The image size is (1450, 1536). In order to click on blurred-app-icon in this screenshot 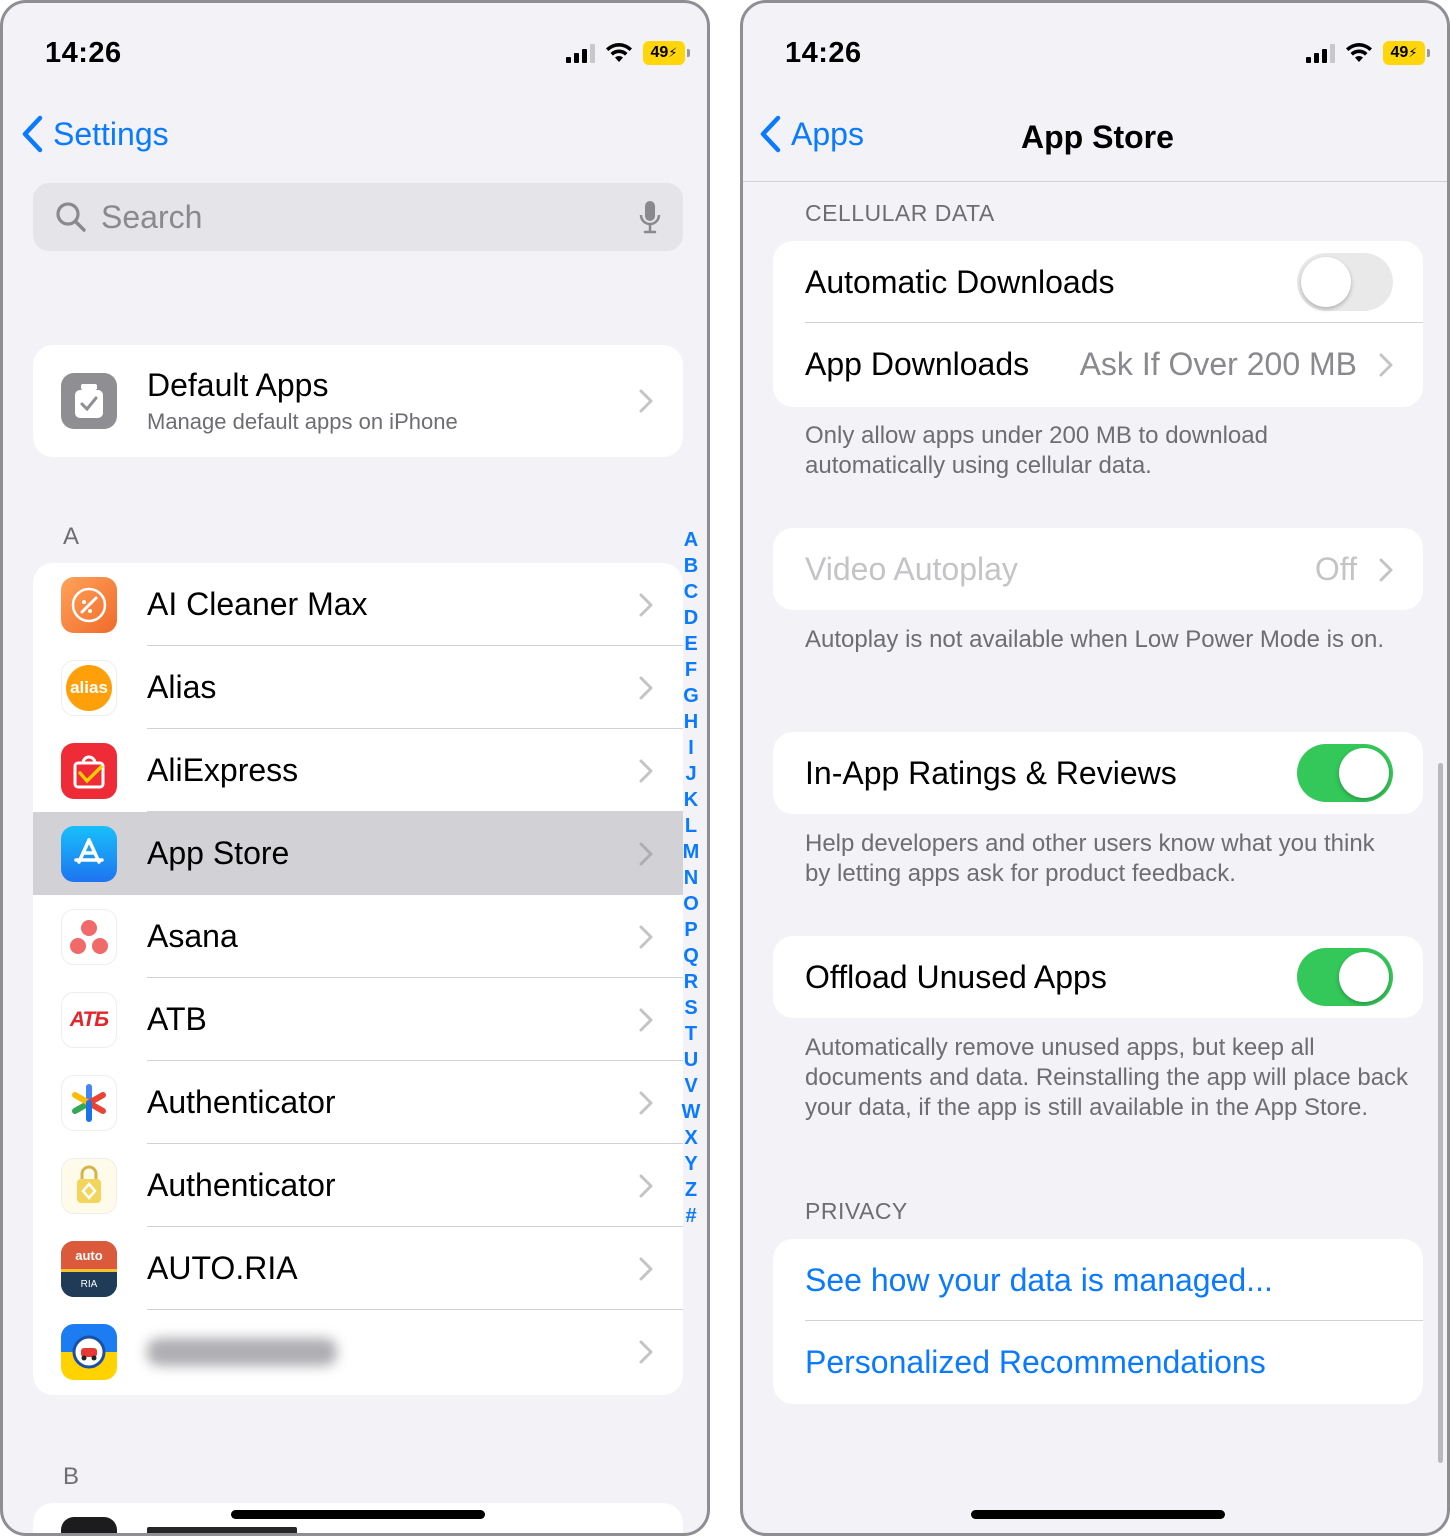, I will do `click(89, 1352)`.